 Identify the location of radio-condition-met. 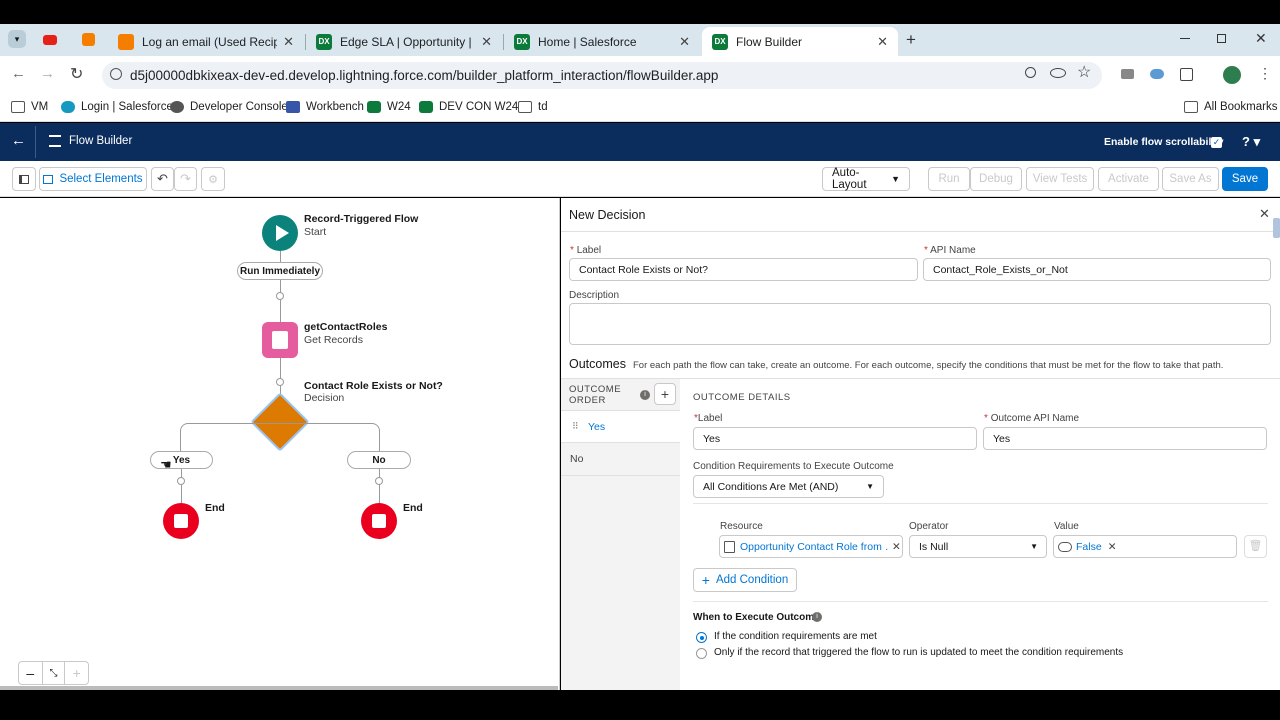
(701, 637).